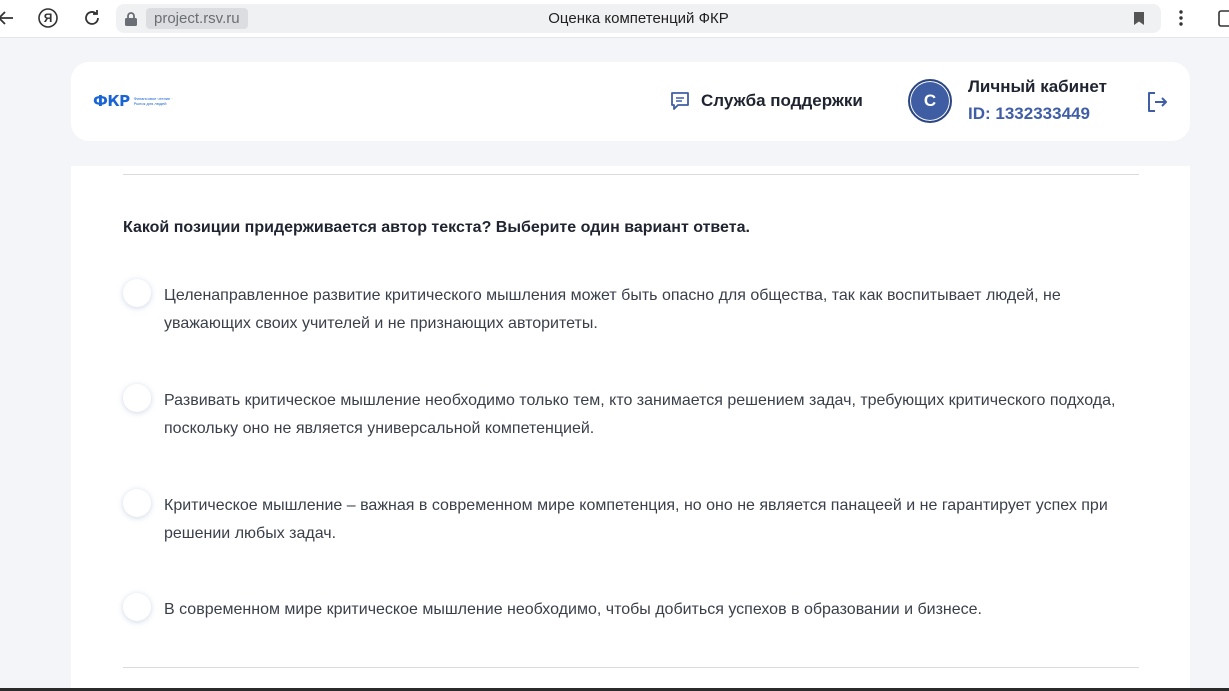  Describe the element at coordinates (1139, 18) in the screenshot. I see `bookmark-icon` at that location.